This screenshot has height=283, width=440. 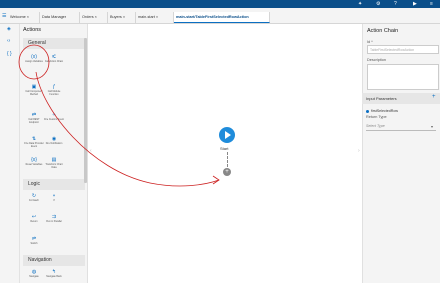 I want to click on id-label: Id *, so click(x=370, y=42).